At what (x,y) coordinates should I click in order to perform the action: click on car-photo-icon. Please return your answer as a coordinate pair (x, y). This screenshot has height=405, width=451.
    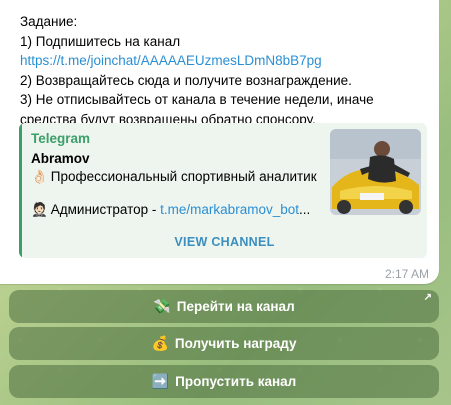
    Looking at the image, I should click on (375, 172).